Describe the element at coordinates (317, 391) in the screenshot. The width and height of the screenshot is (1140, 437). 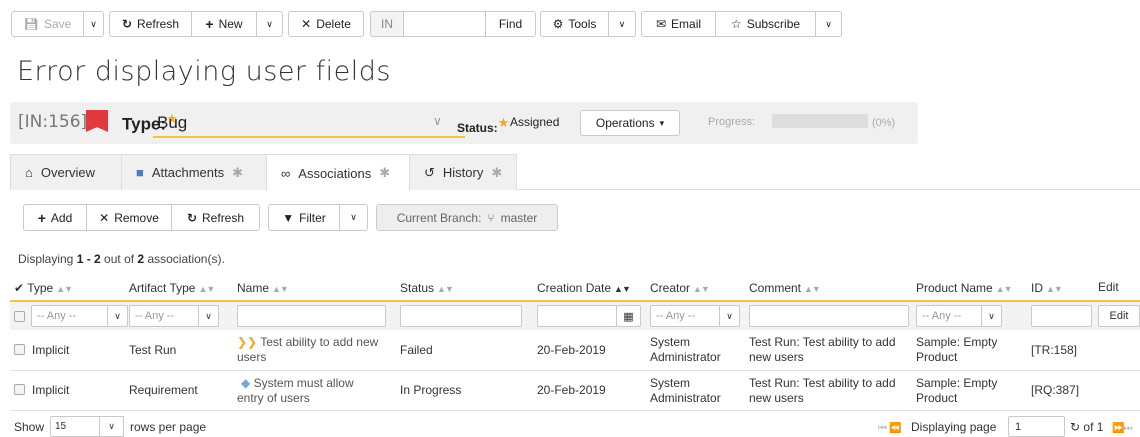
I see `row-name-link: ◆ System must allow entry of users` at that location.